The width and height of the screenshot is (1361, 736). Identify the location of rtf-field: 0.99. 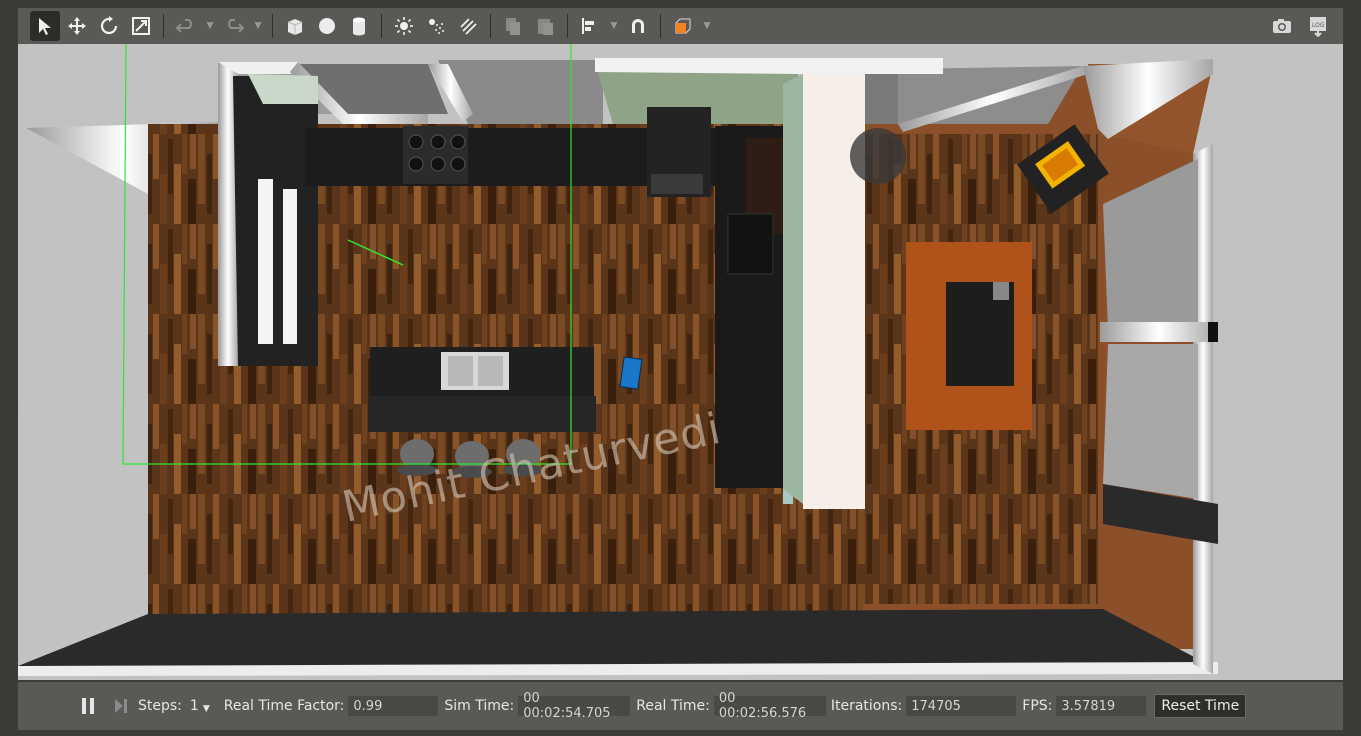
(393, 706).